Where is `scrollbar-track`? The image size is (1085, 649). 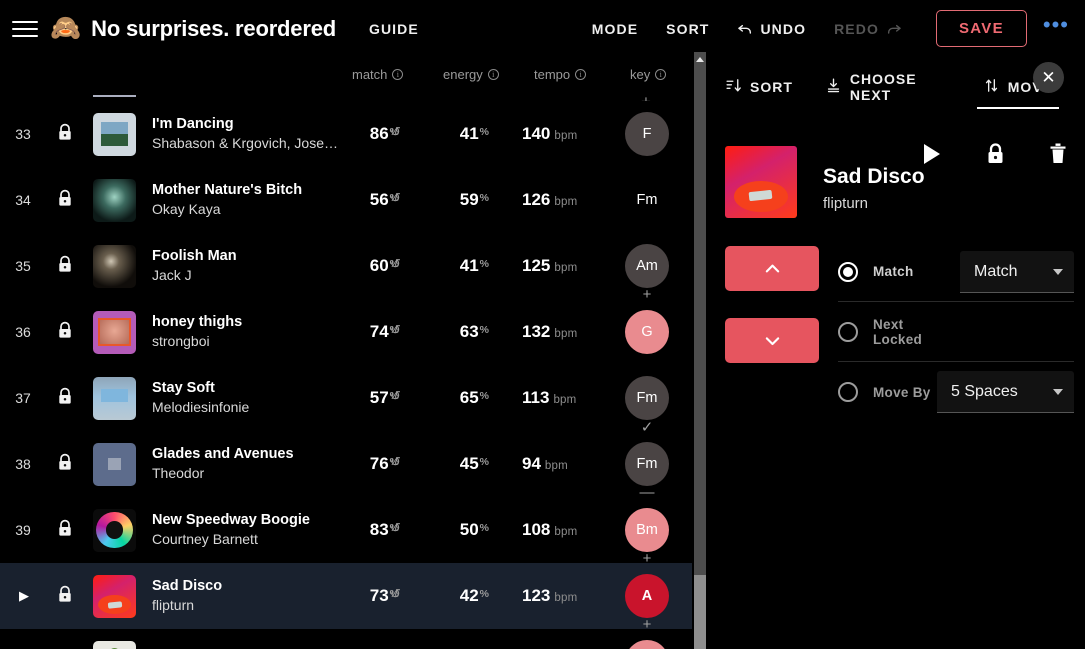 scrollbar-track is located at coordinates (700, 350).